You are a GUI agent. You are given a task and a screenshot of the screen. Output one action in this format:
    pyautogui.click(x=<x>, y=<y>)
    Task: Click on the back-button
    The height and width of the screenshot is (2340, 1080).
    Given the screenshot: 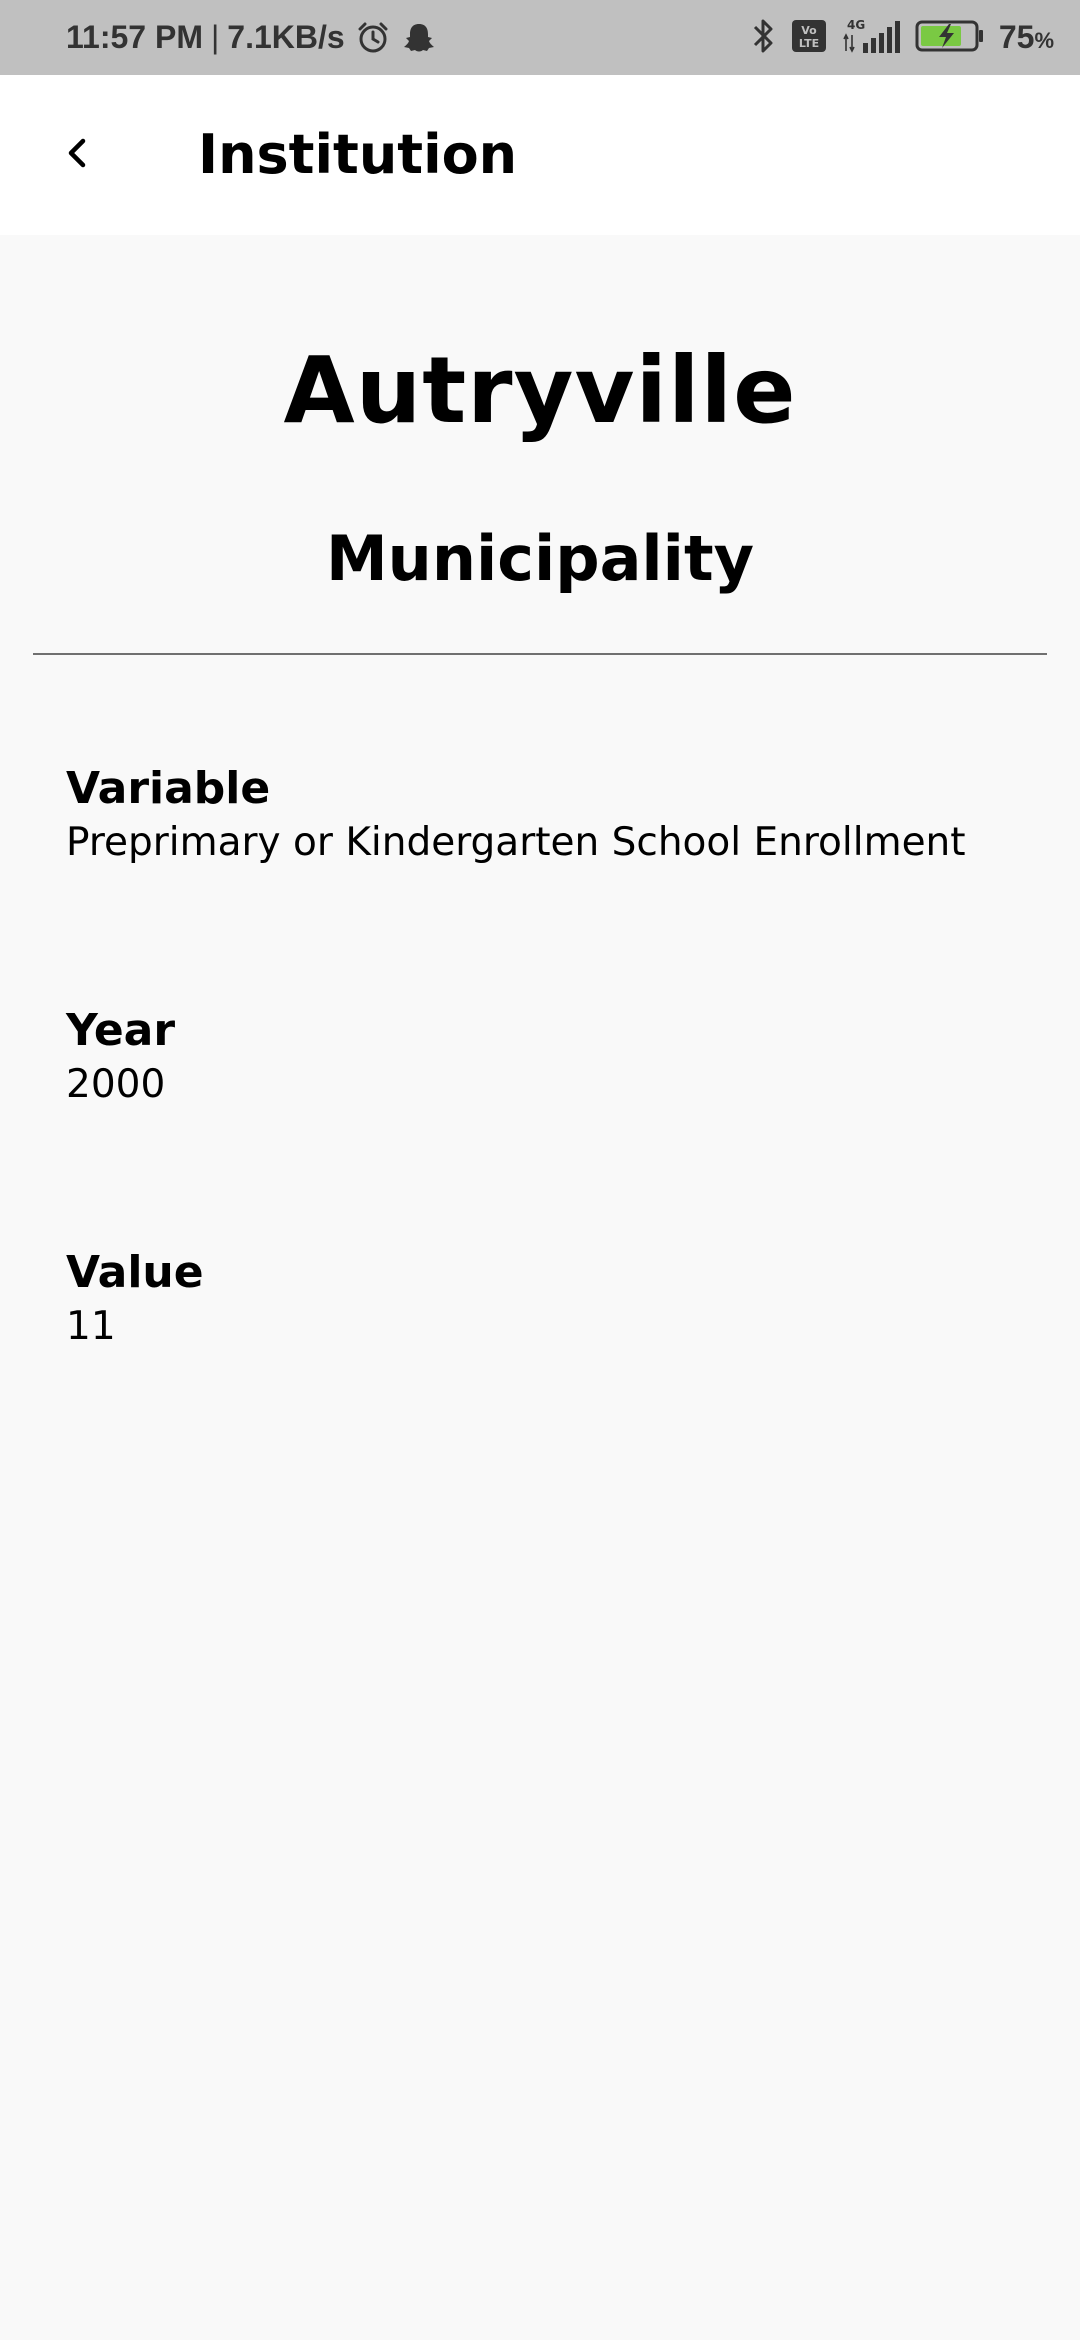 What is the action you would take?
    pyautogui.click(x=78, y=155)
    